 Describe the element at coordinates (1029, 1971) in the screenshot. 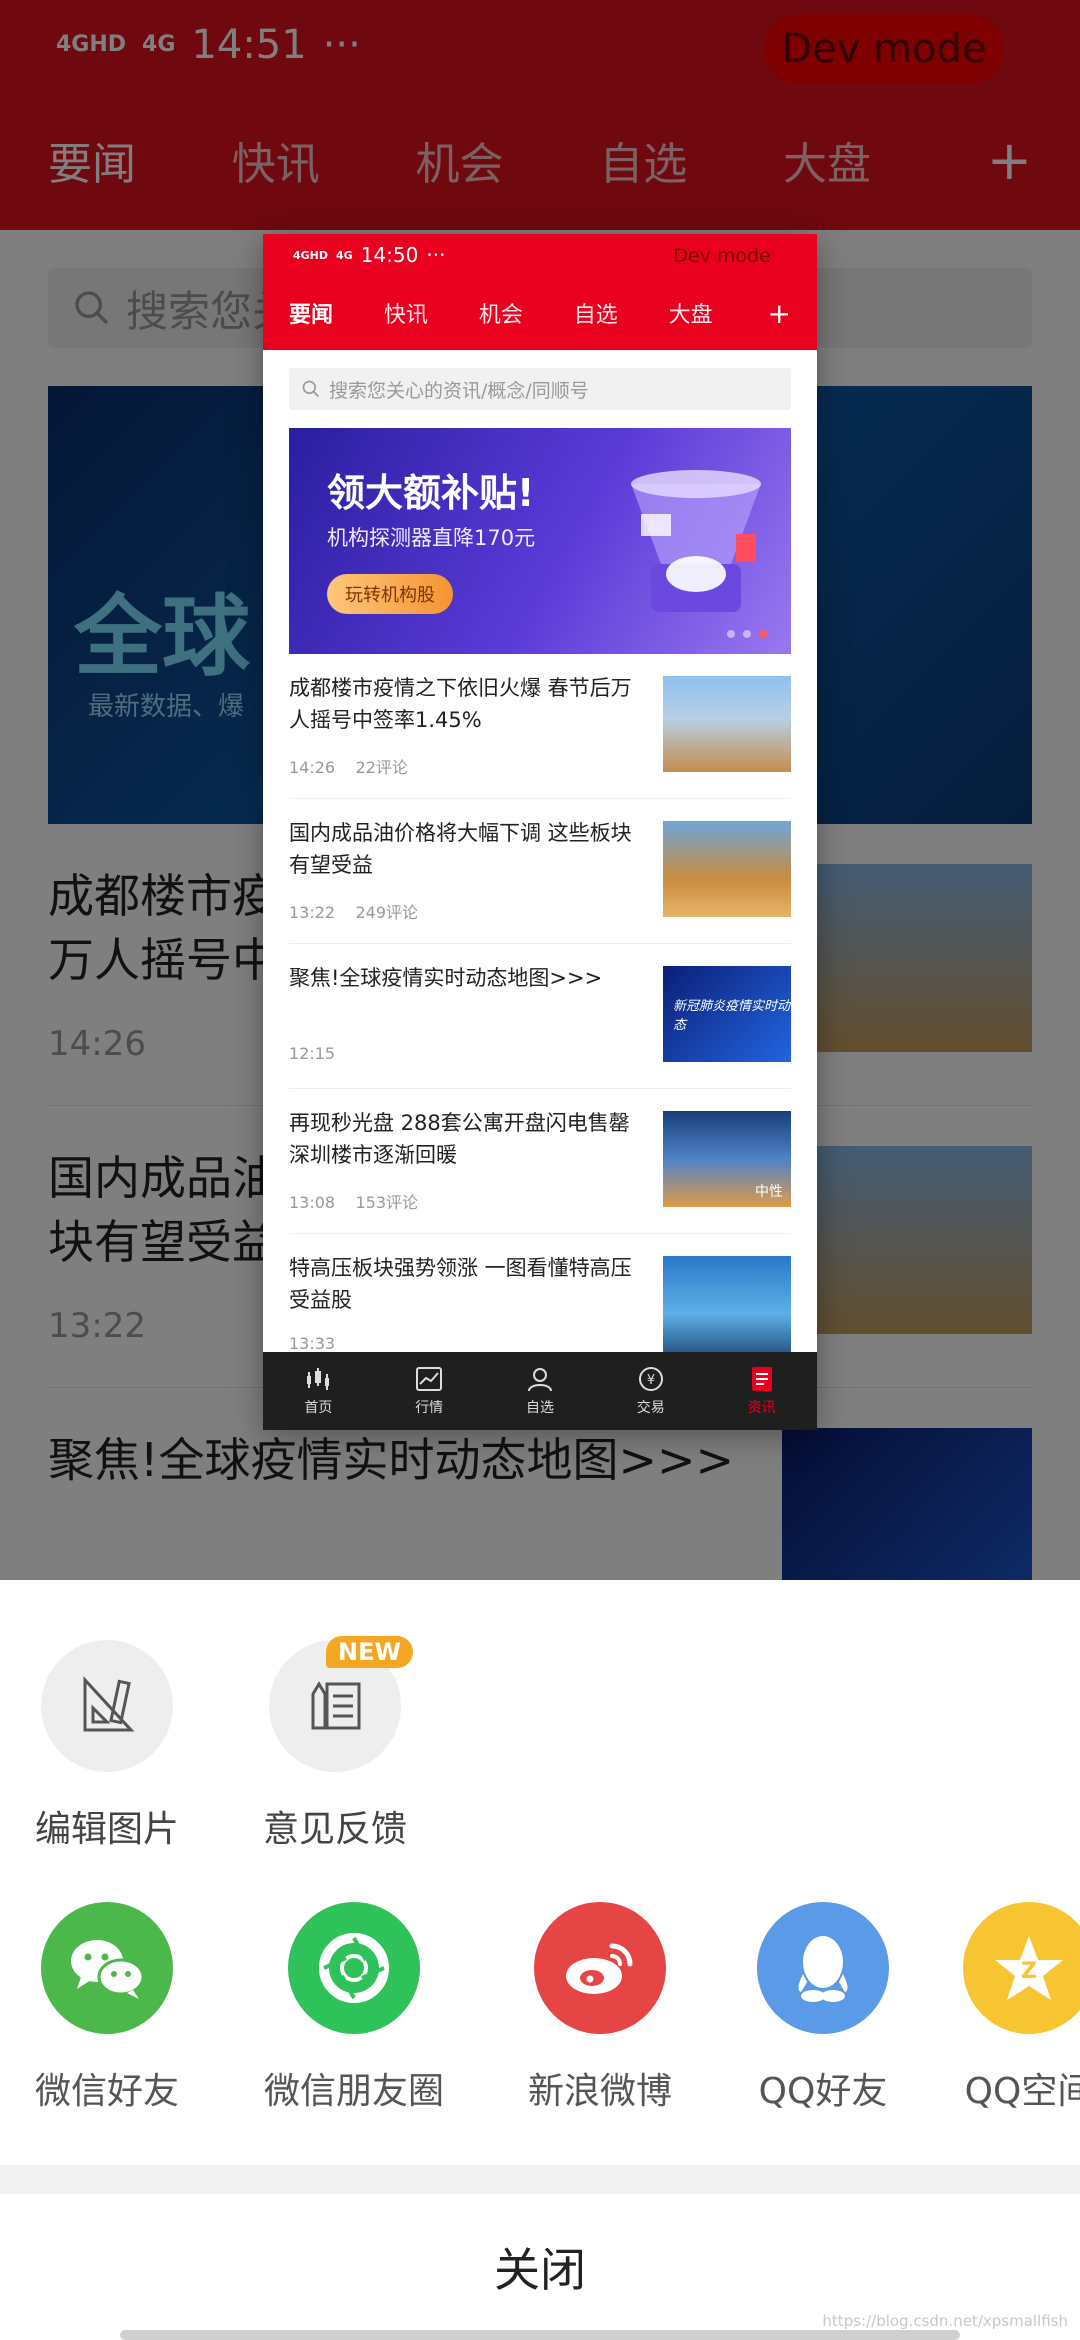

I see `svg-text: Z` at that location.